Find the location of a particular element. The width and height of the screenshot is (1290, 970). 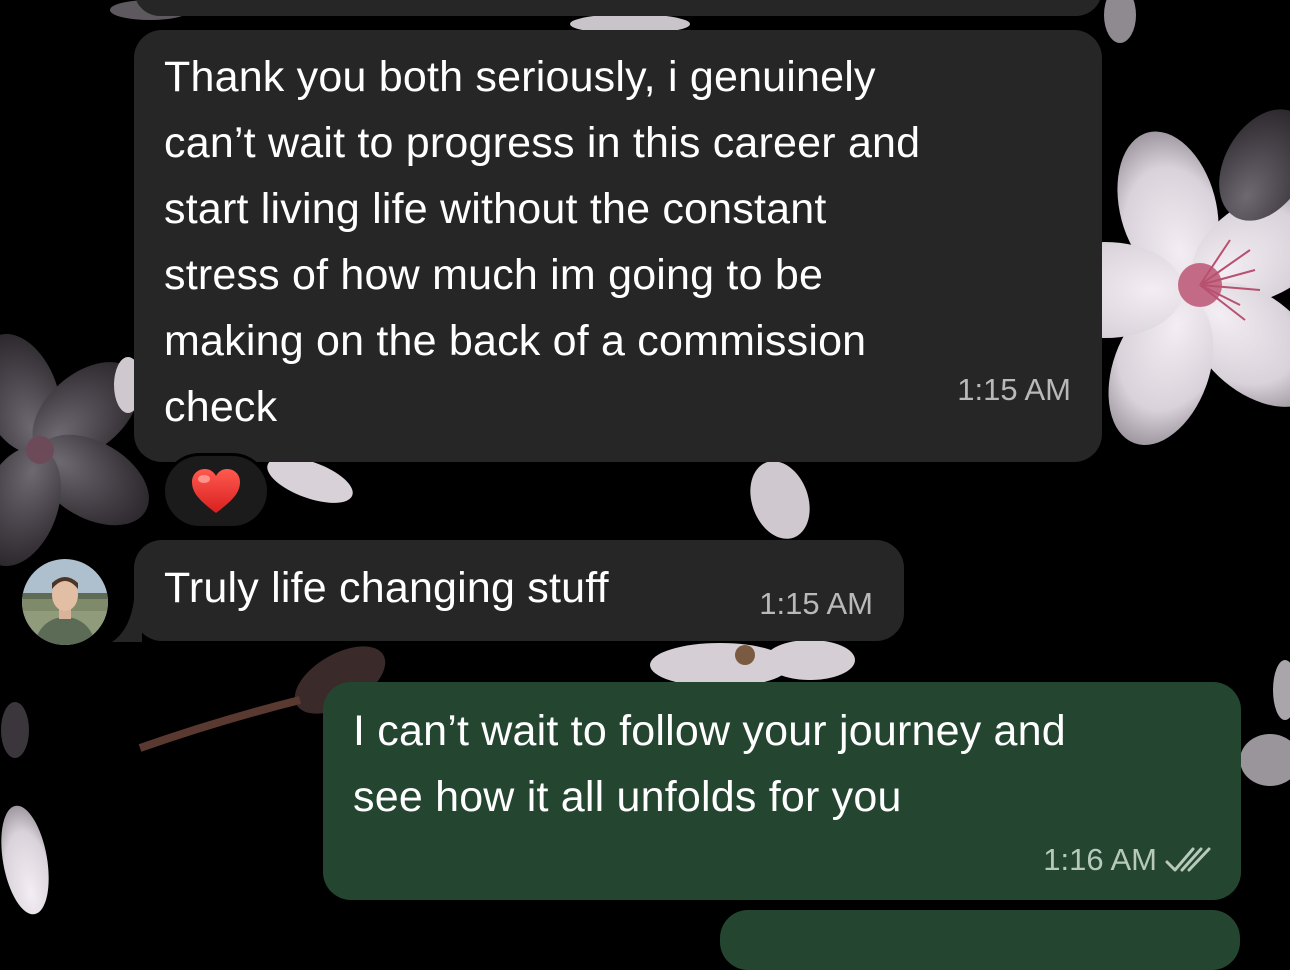

message-bubble-incoming: Truly life changing stuff 1:15 AM is located at coordinates (519, 590).